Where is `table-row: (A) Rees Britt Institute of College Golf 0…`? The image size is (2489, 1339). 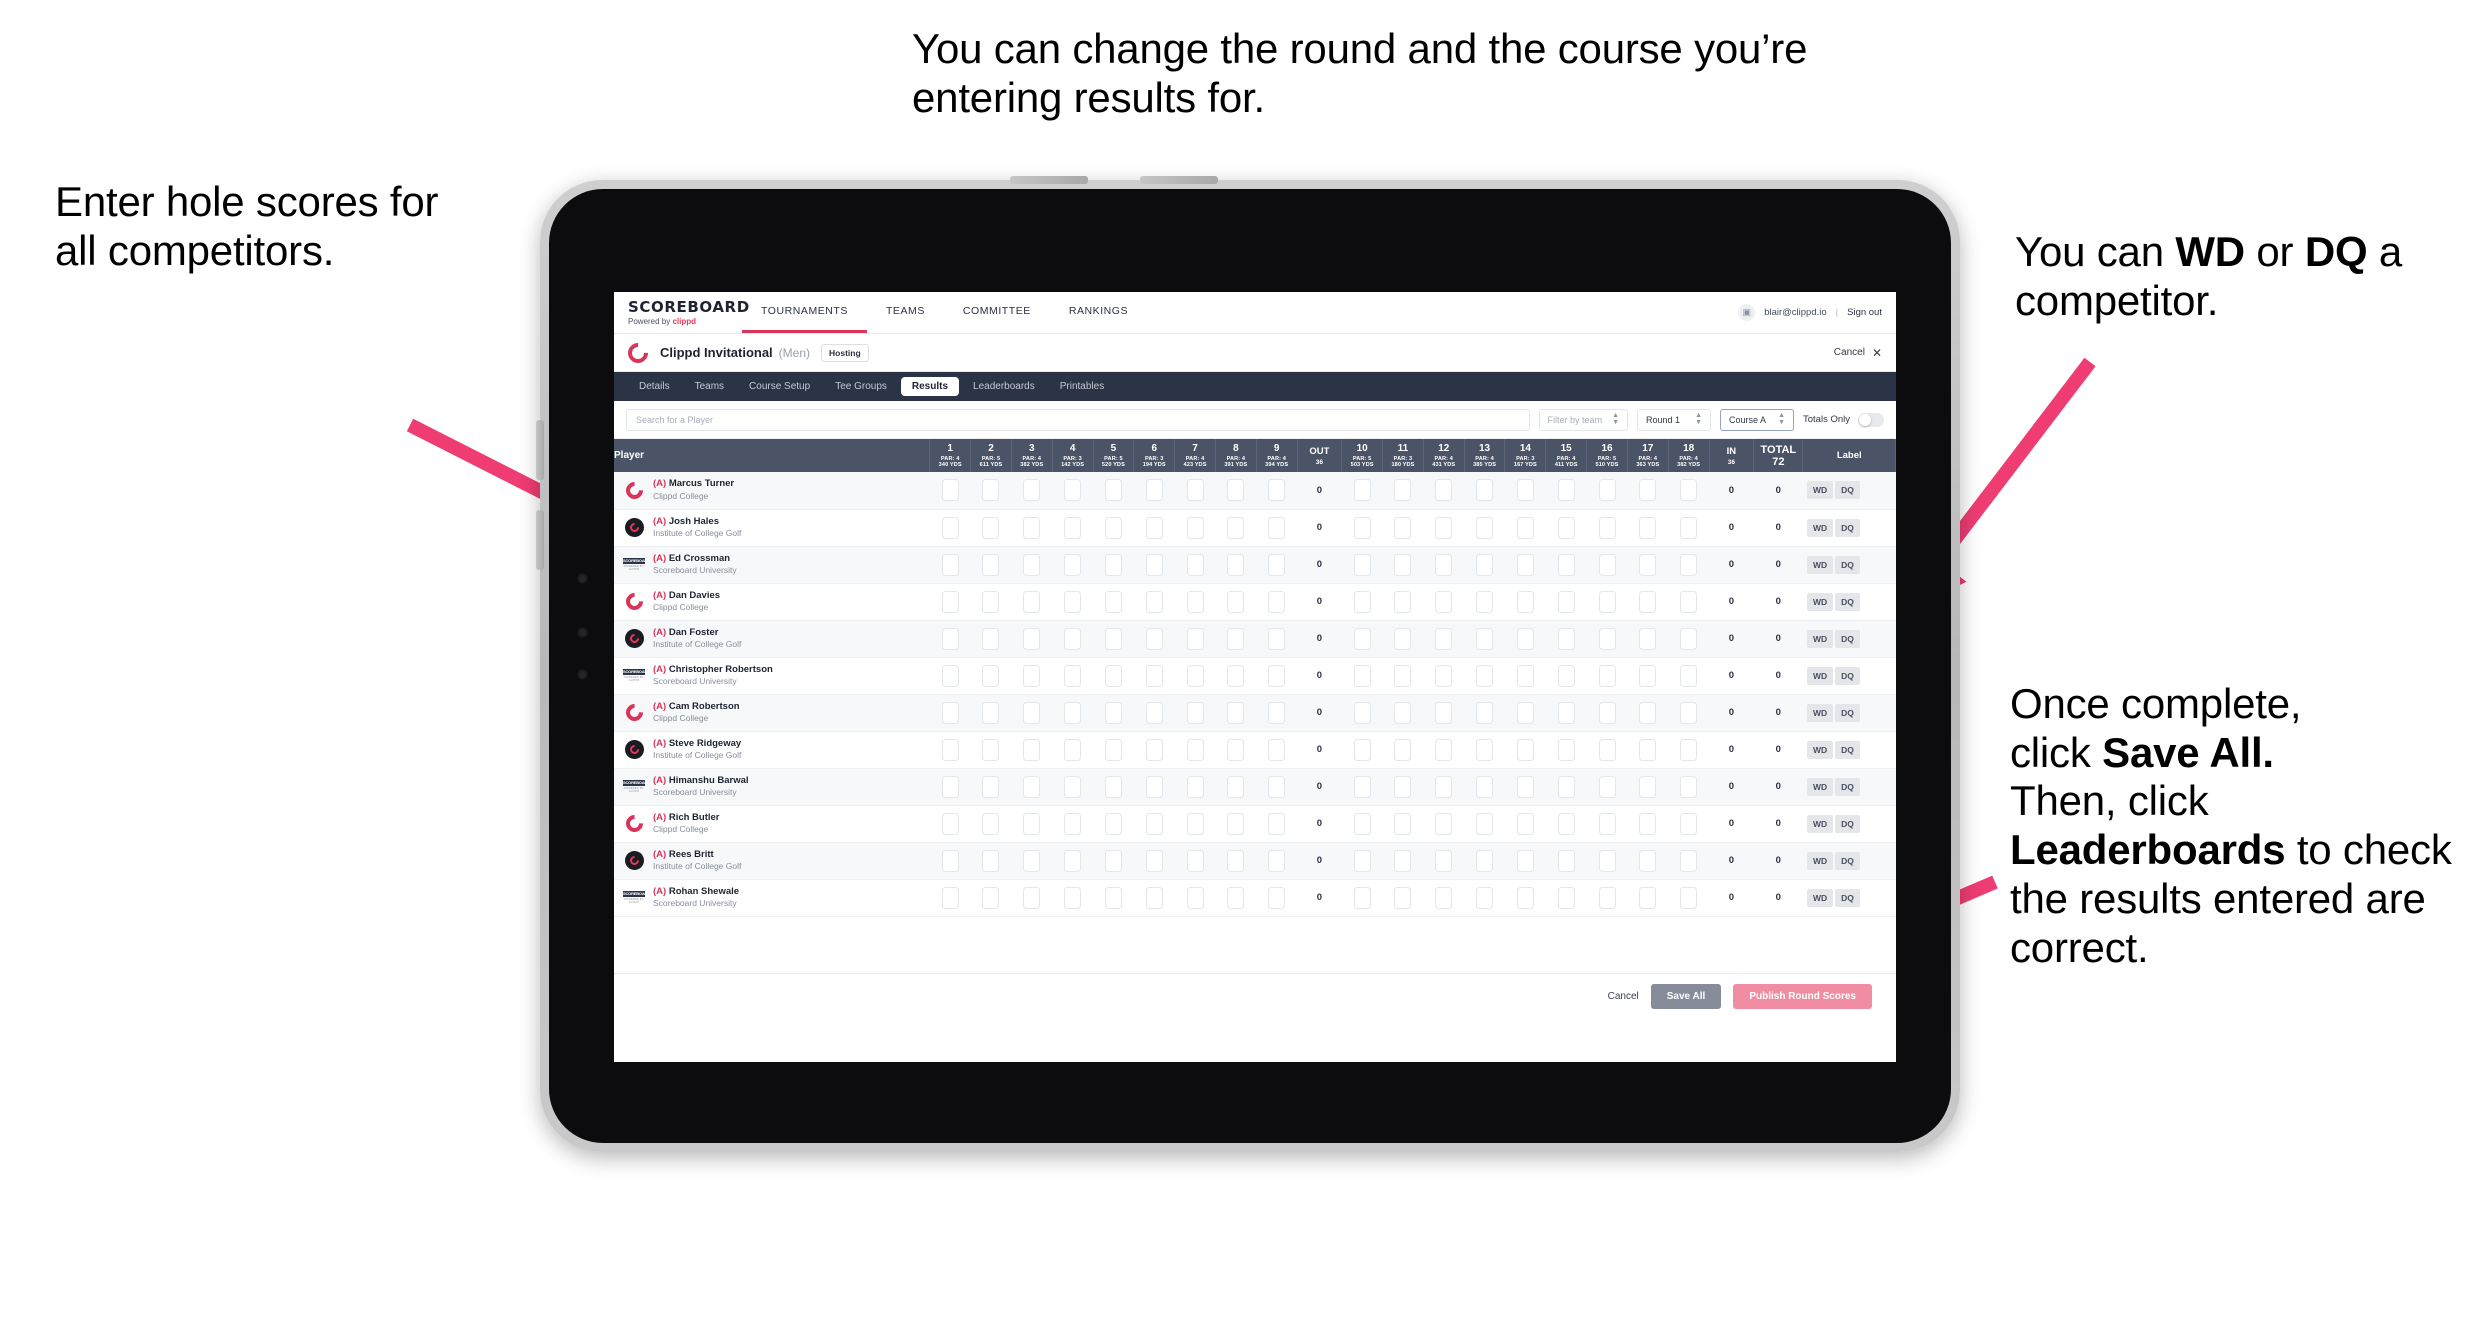 table-row: (A) Rees Britt Institute of College Golf 0… is located at coordinates (1255, 861).